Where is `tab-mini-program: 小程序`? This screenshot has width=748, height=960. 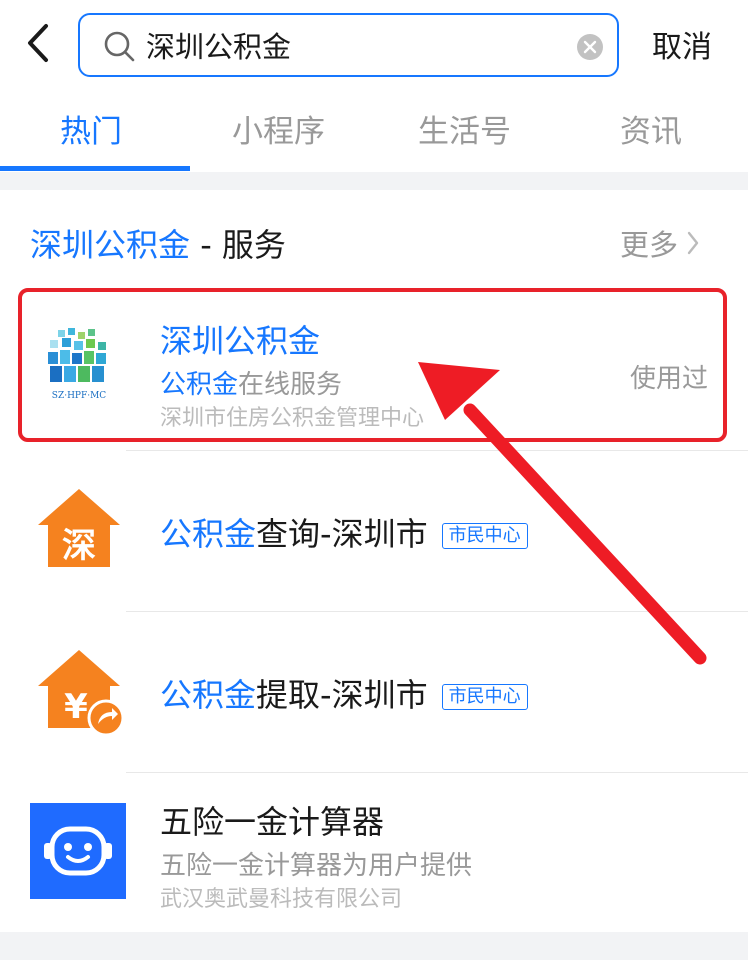 tab-mini-program: 小程序 is located at coordinates (278, 128).